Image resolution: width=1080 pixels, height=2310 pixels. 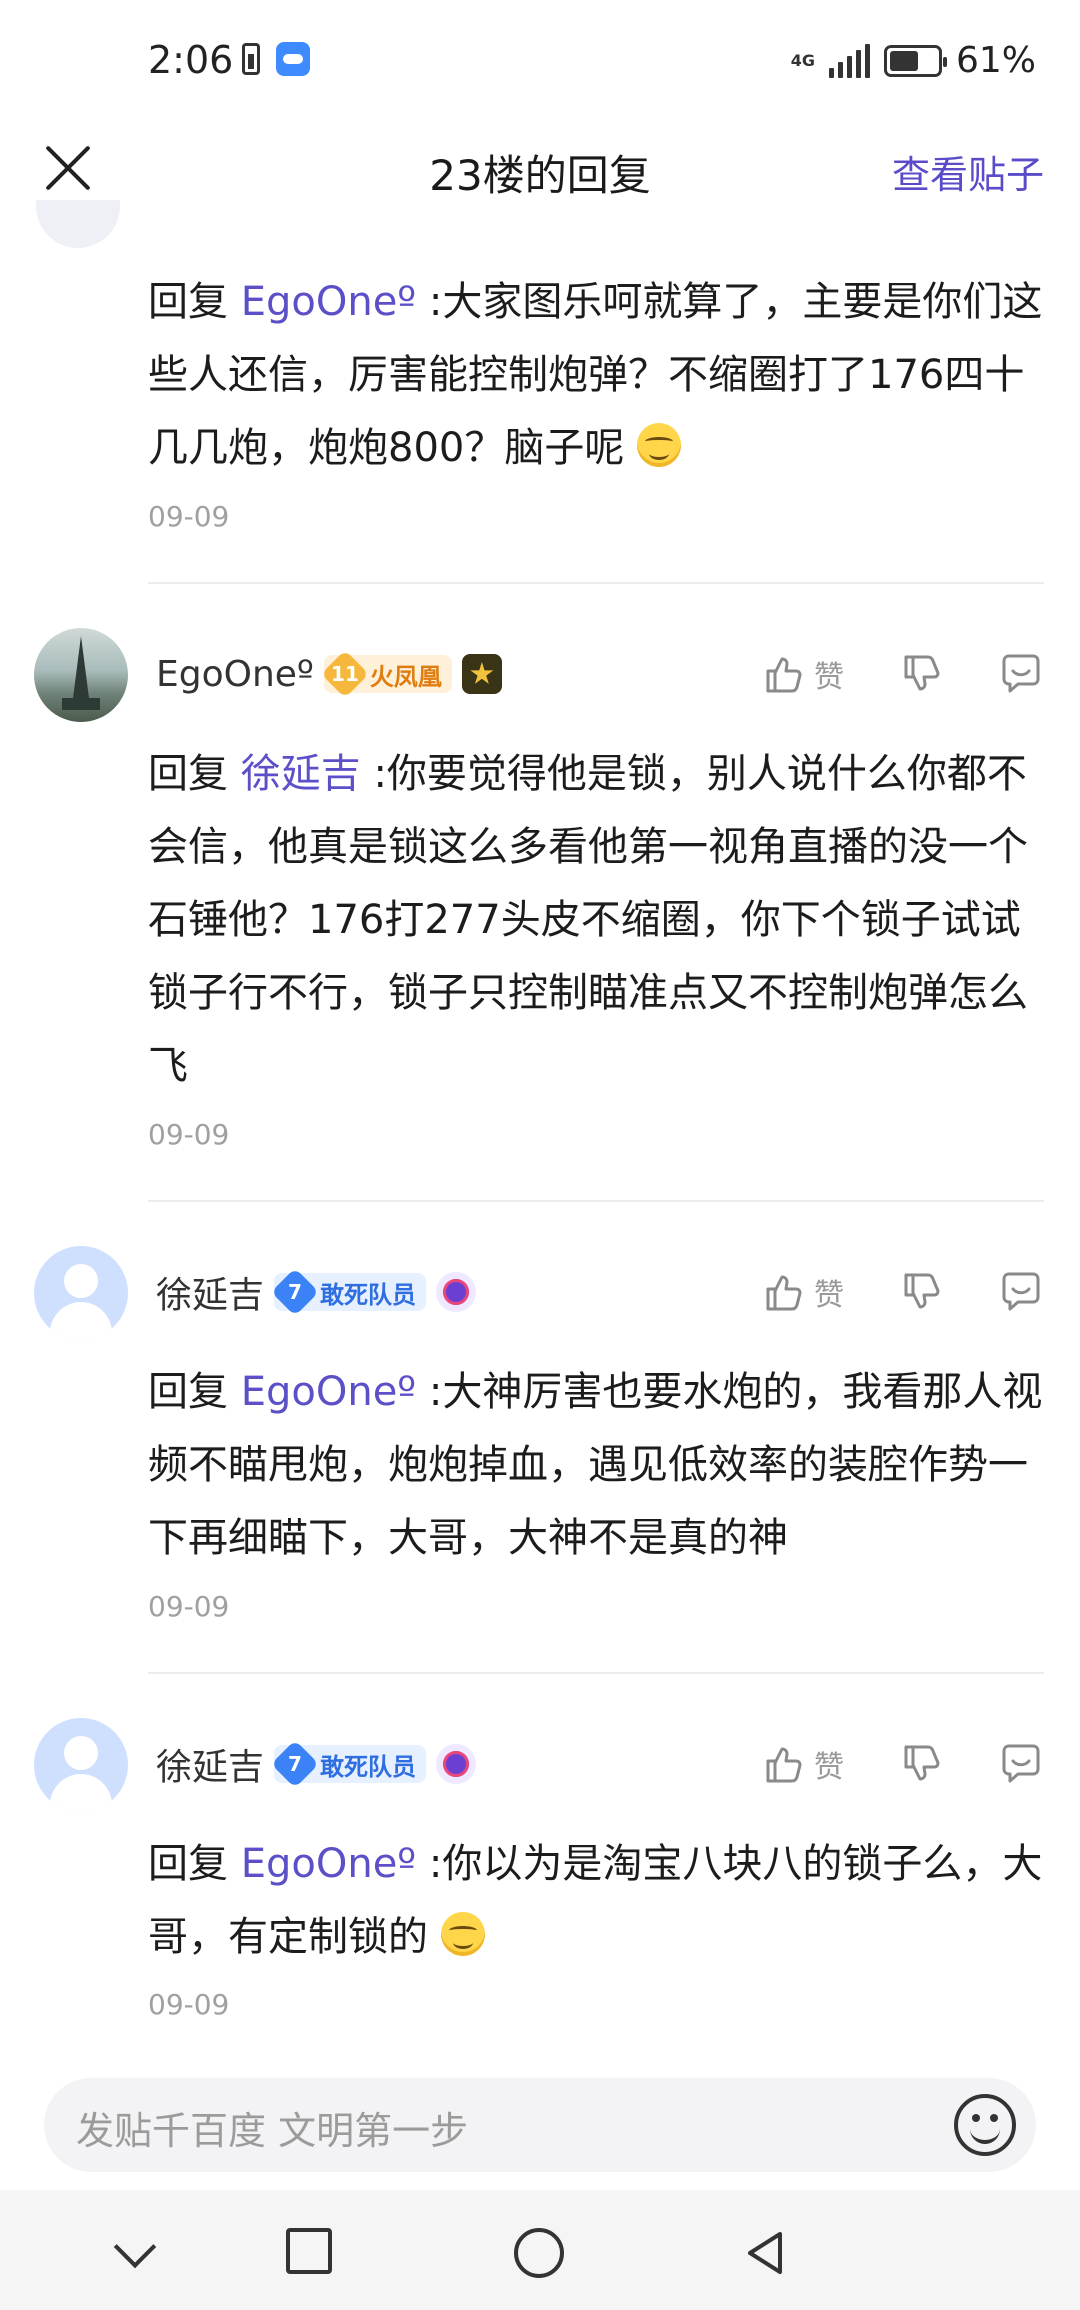 I want to click on status-bar: 2:06 4G 61%, so click(x=540, y=60).